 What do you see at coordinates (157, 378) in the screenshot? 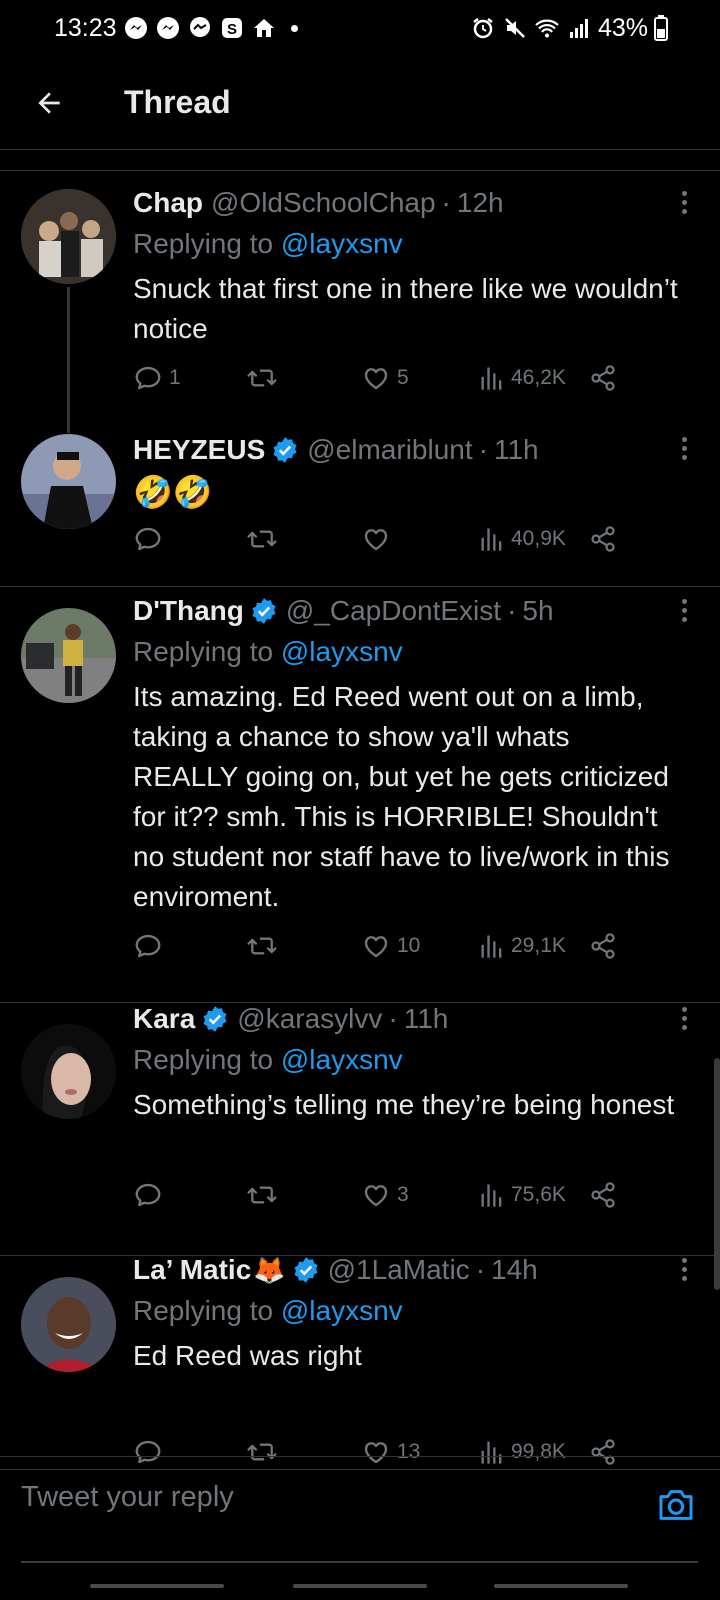
I see `reply-button: 1` at bounding box center [157, 378].